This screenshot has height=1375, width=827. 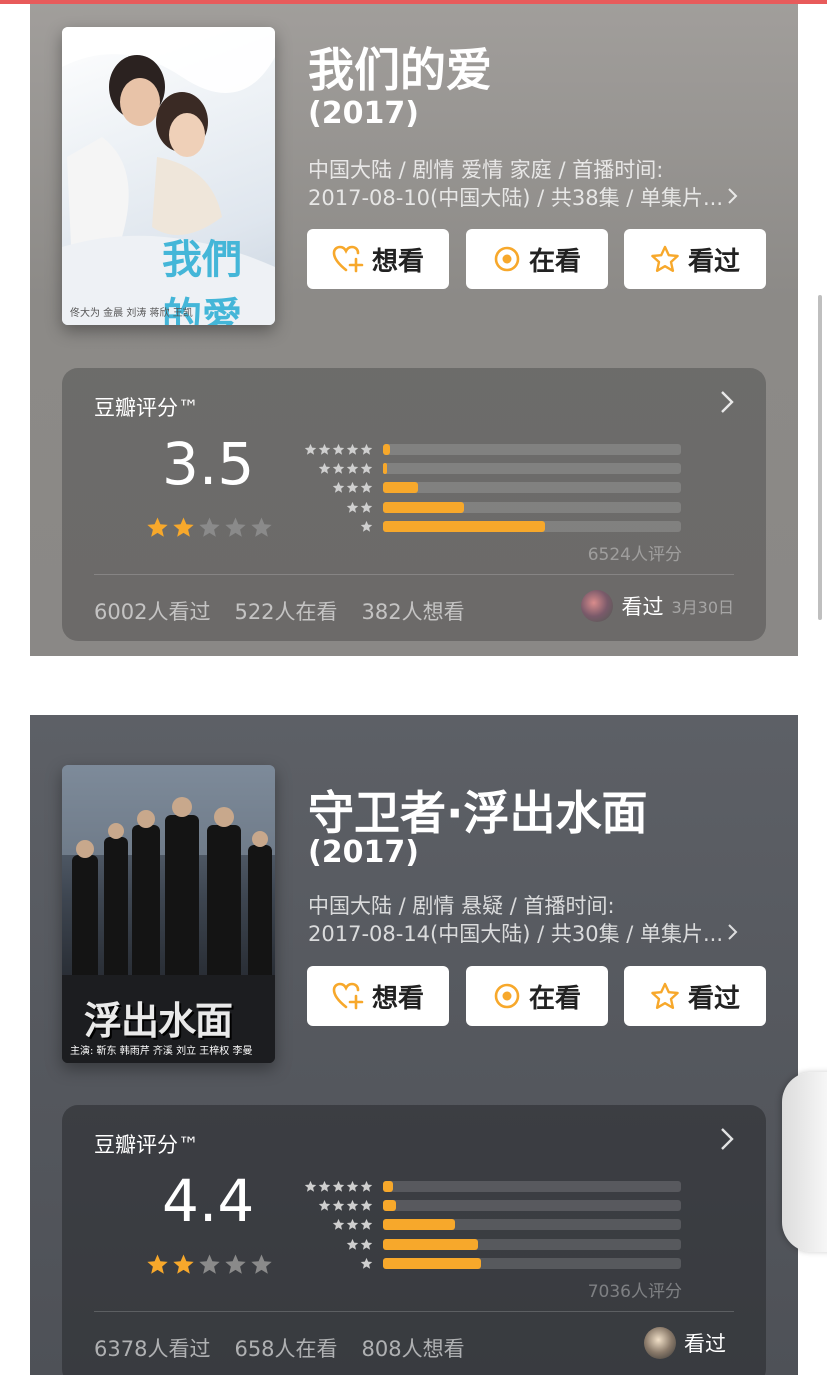 What do you see at coordinates (400, 70) in the screenshot?
I see `movie-title: 我们的爱` at bounding box center [400, 70].